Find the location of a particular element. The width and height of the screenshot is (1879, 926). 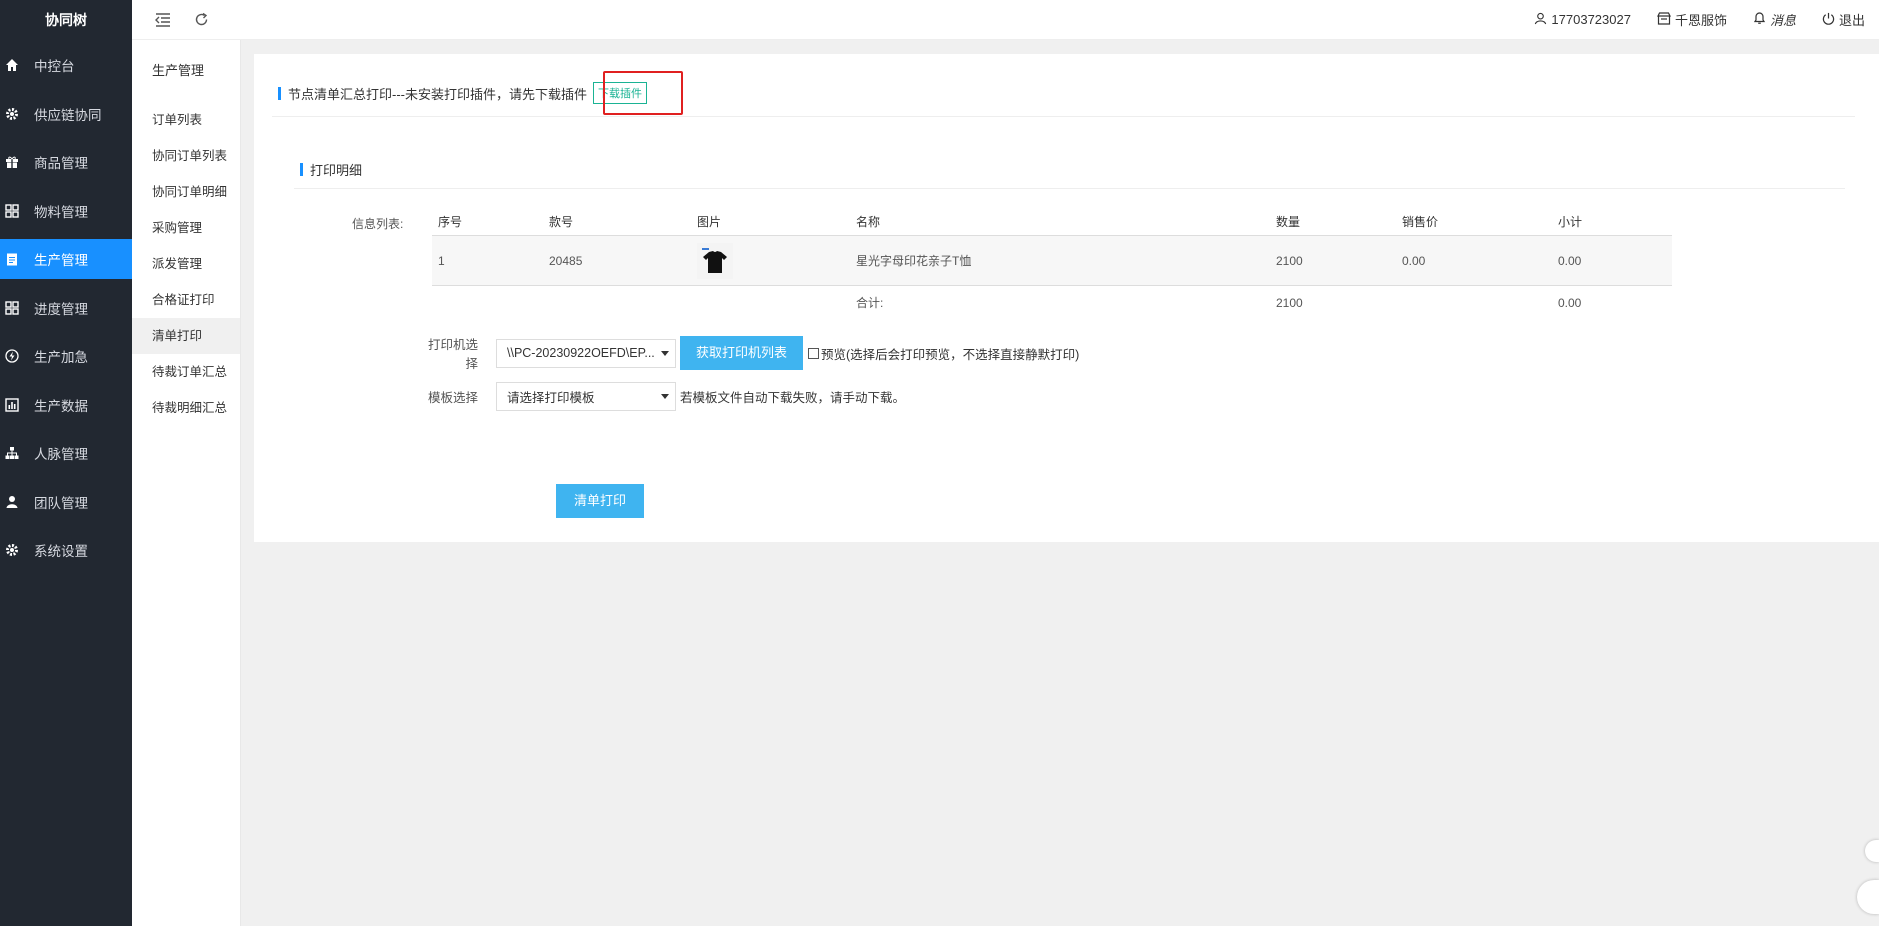

sidebar-item-team: 团队管理 is located at coordinates (66, 502).